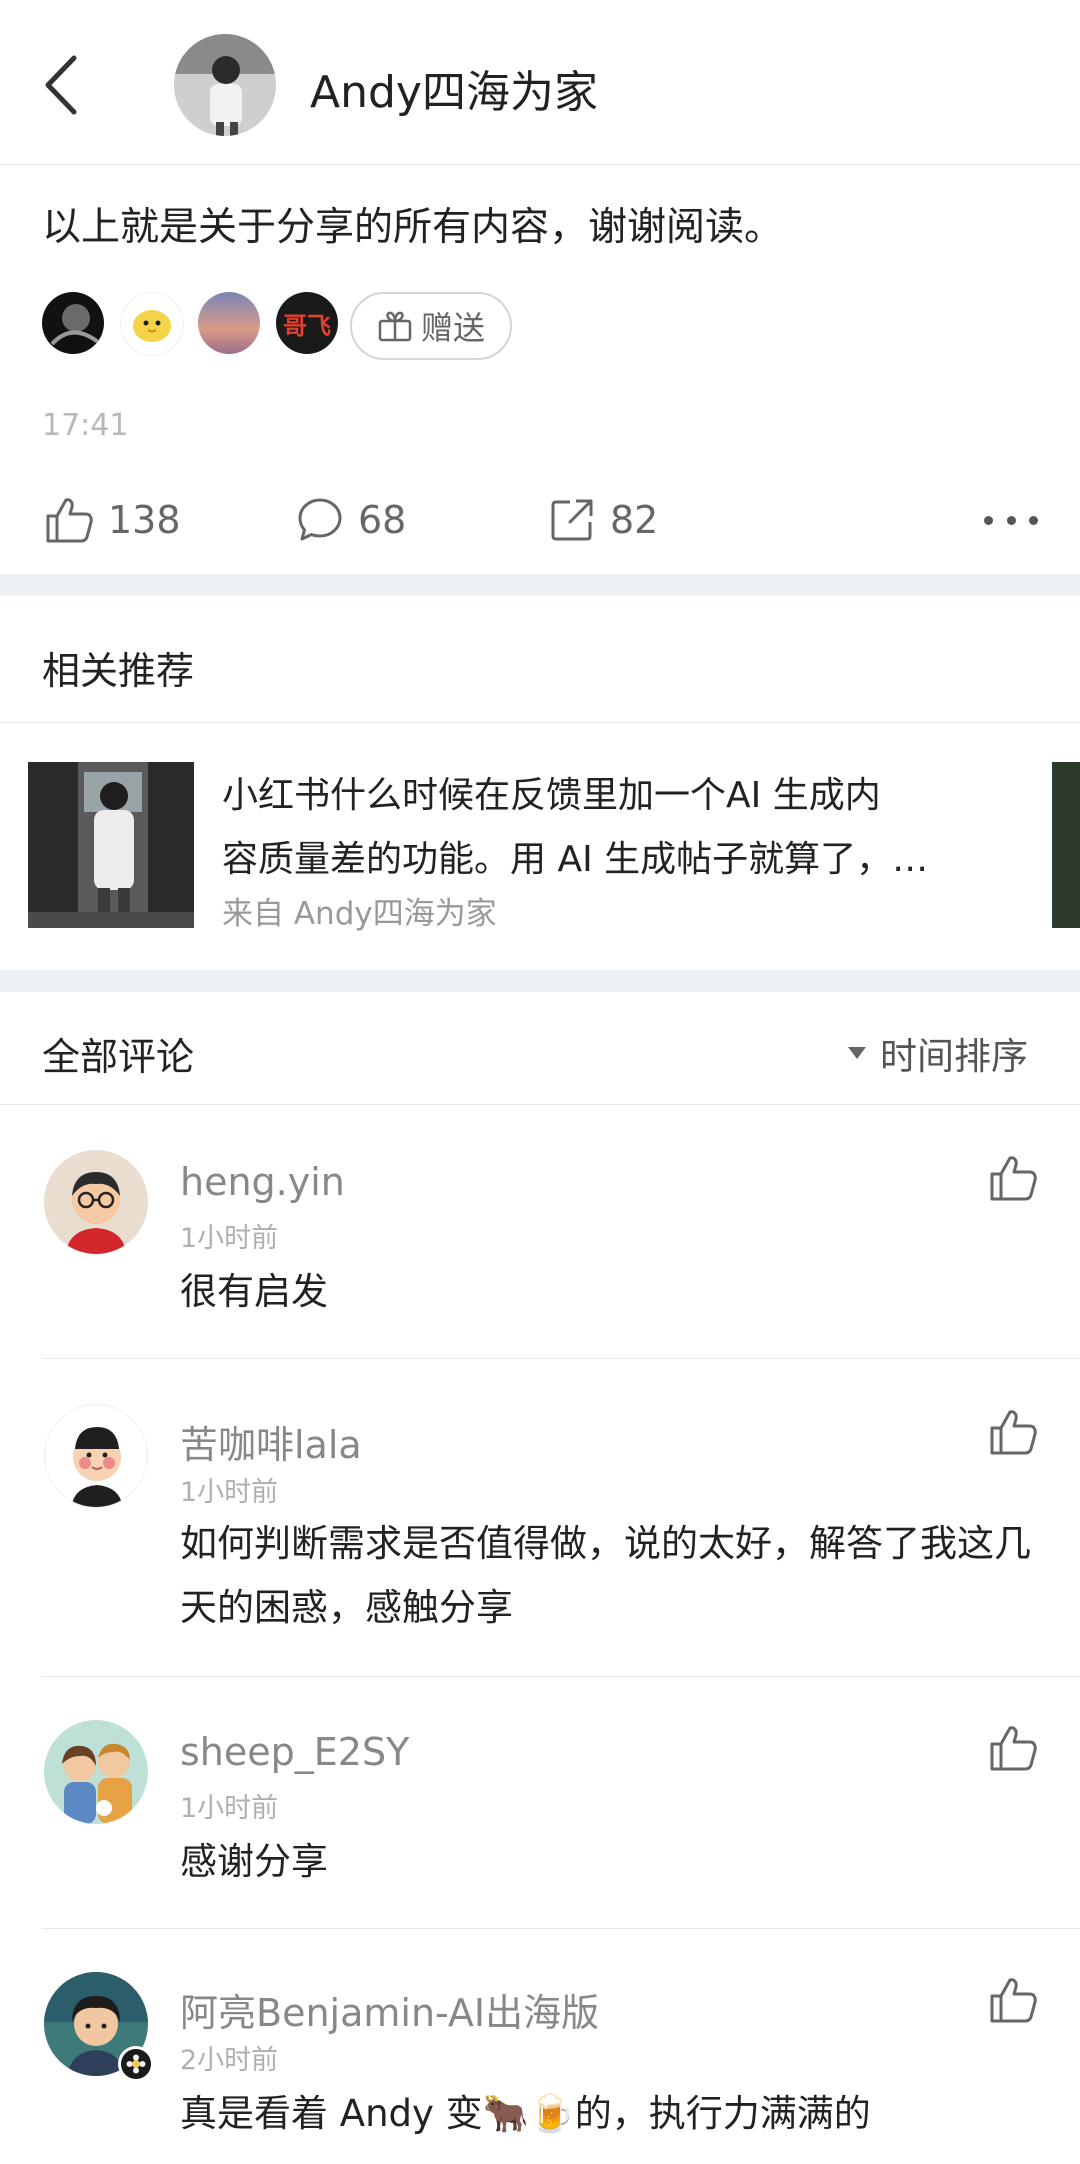 Image resolution: width=1080 pixels, height=2164 pixels. What do you see at coordinates (262, 1182) in the screenshot?
I see `commenter-name: heng.yin` at bounding box center [262, 1182].